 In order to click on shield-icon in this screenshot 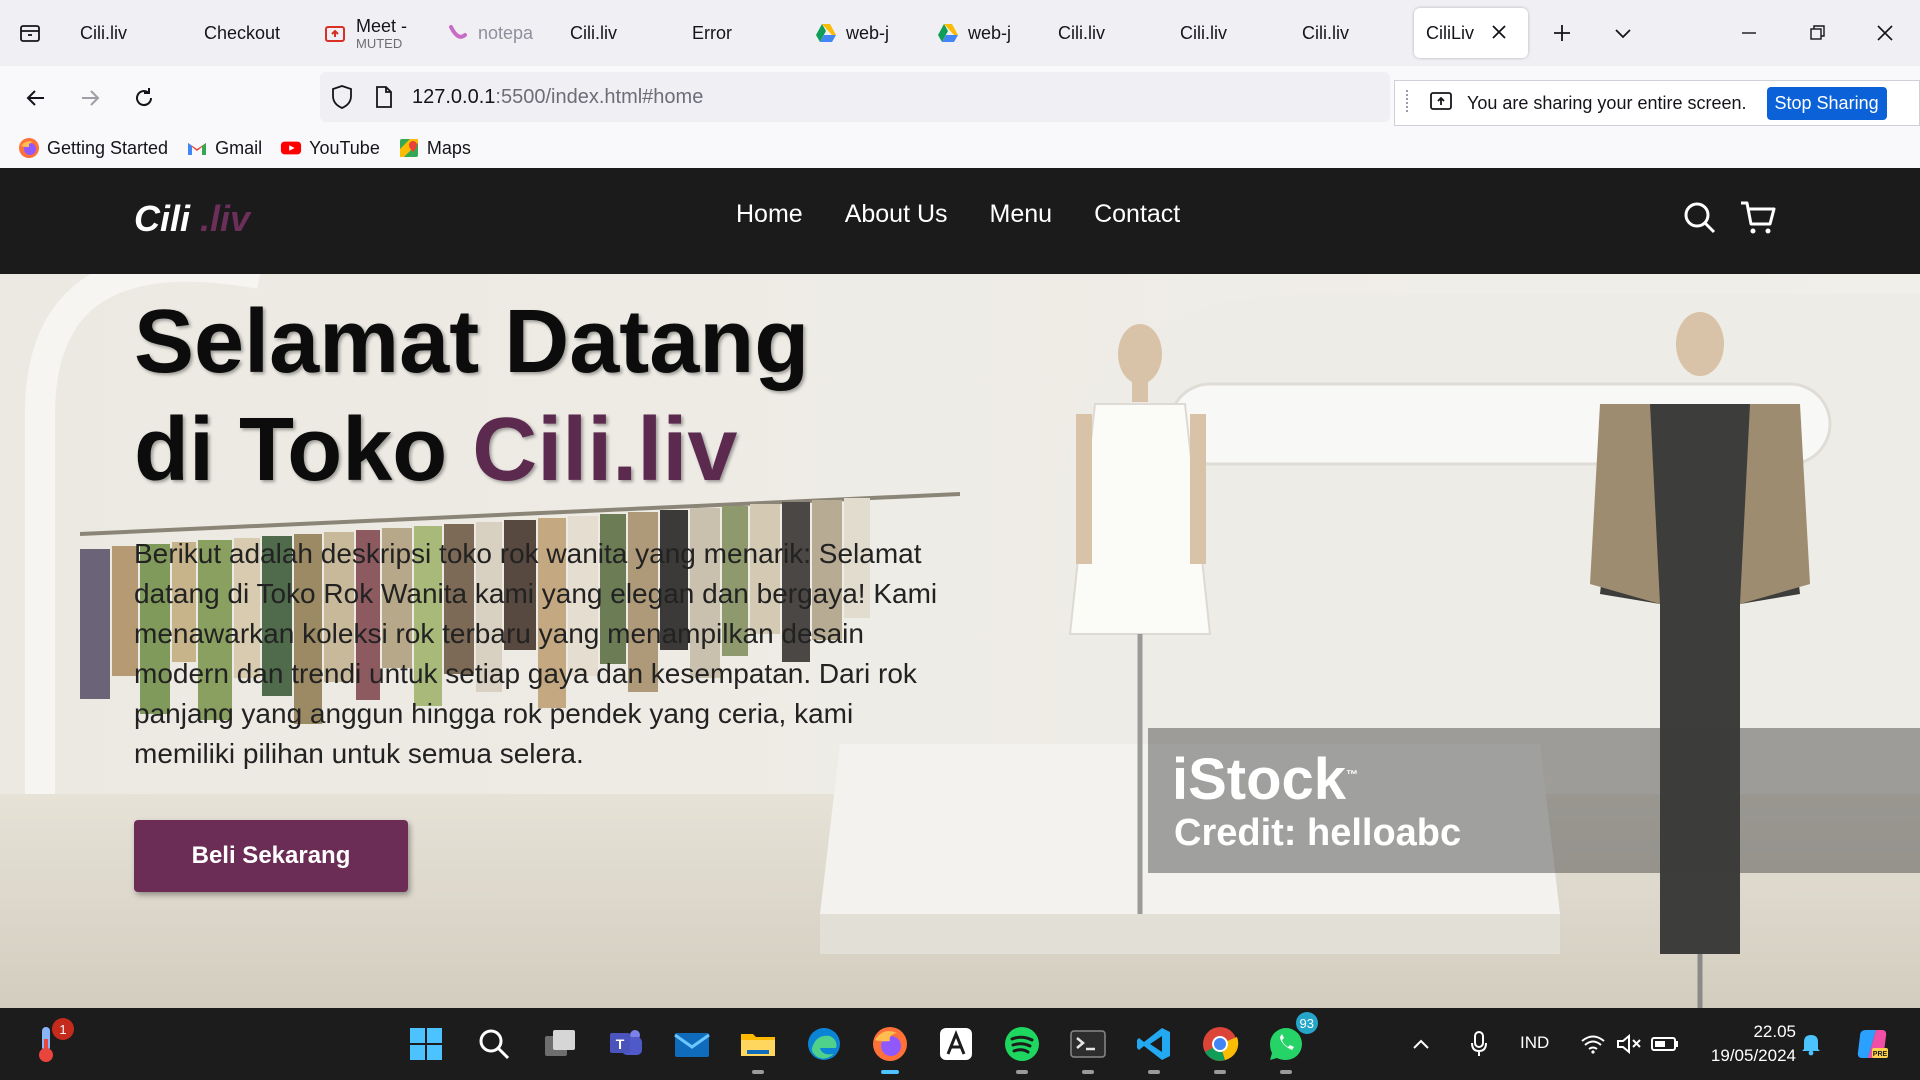, I will do `click(342, 99)`.